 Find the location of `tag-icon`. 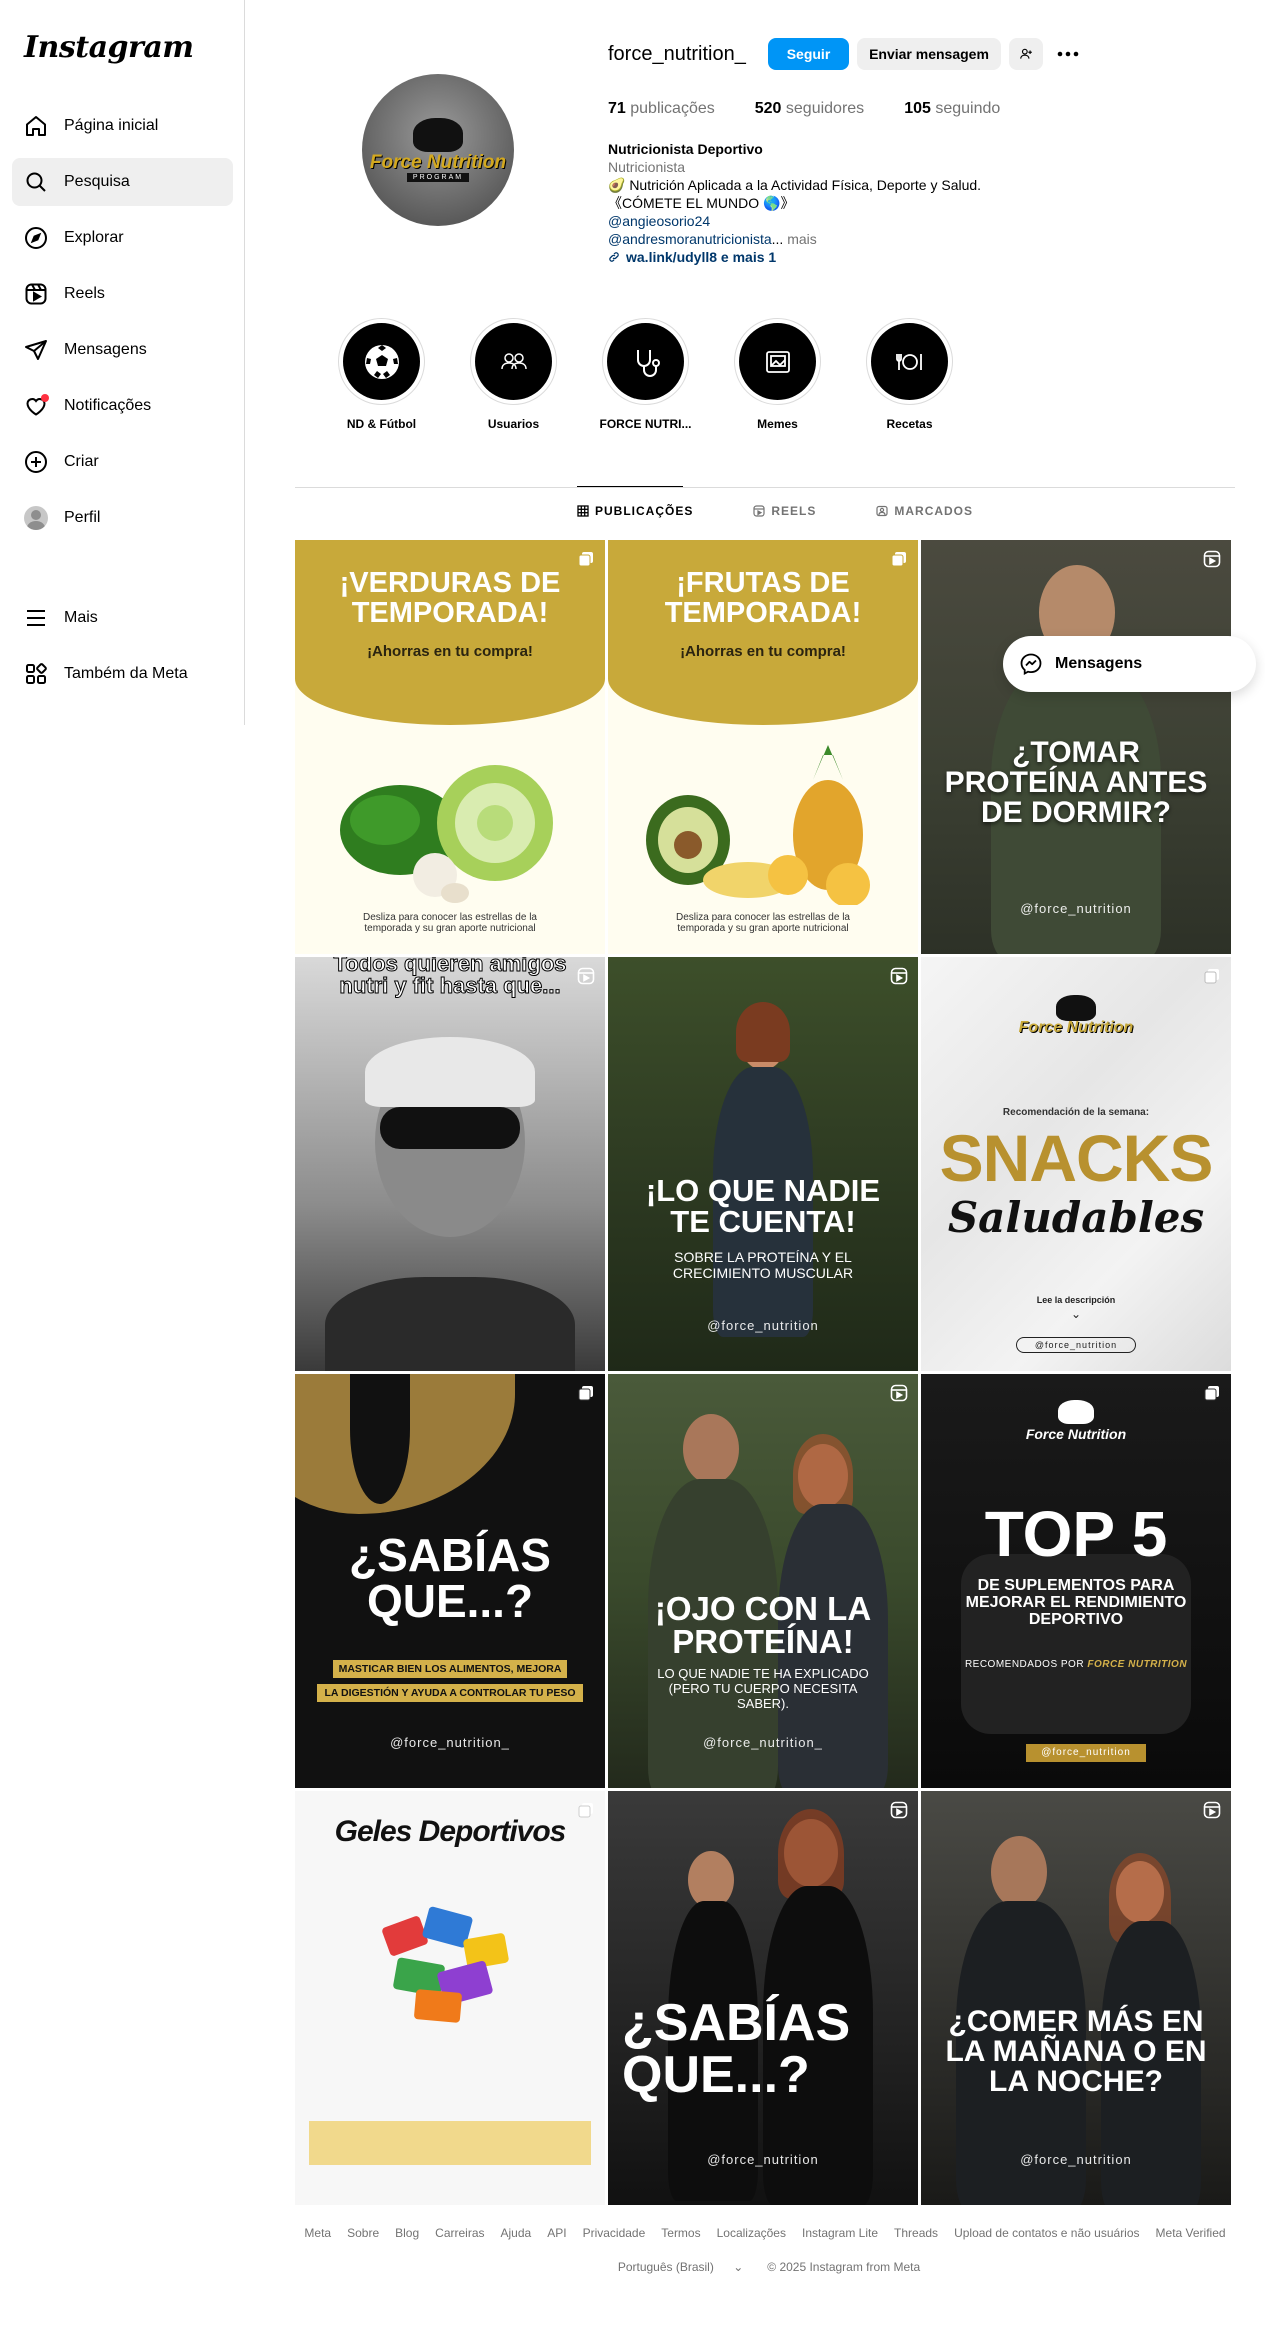

tag-icon is located at coordinates (882, 511).